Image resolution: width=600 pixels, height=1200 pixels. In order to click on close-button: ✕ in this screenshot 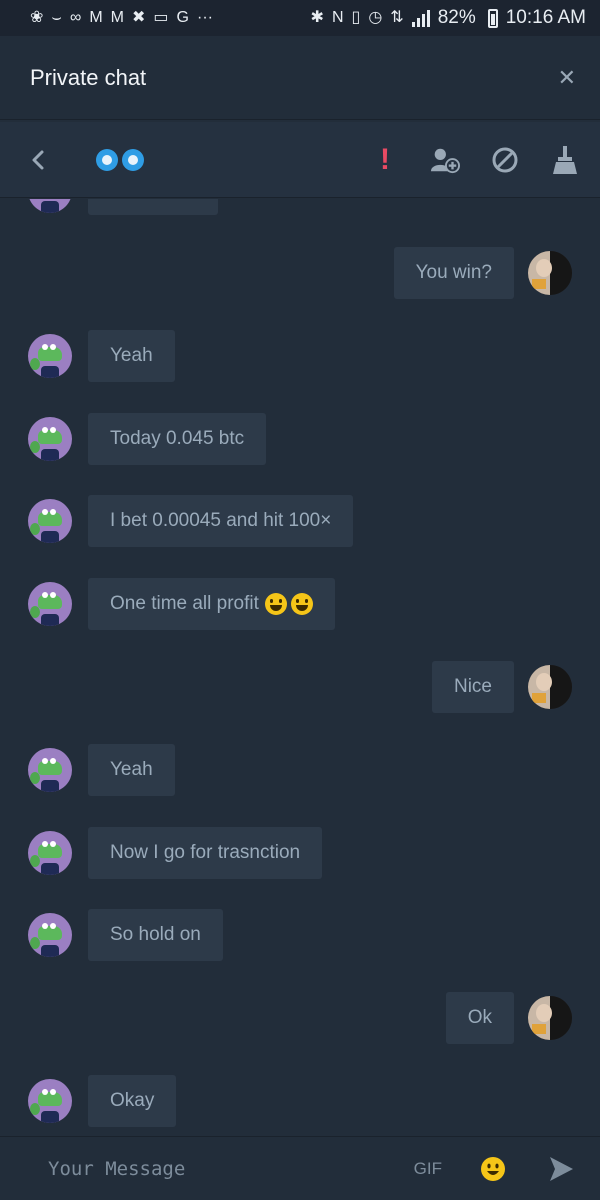, I will do `click(567, 78)`.